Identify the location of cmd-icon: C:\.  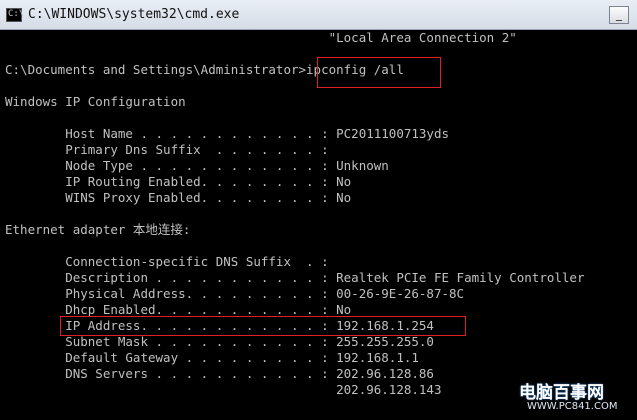
(15, 15).